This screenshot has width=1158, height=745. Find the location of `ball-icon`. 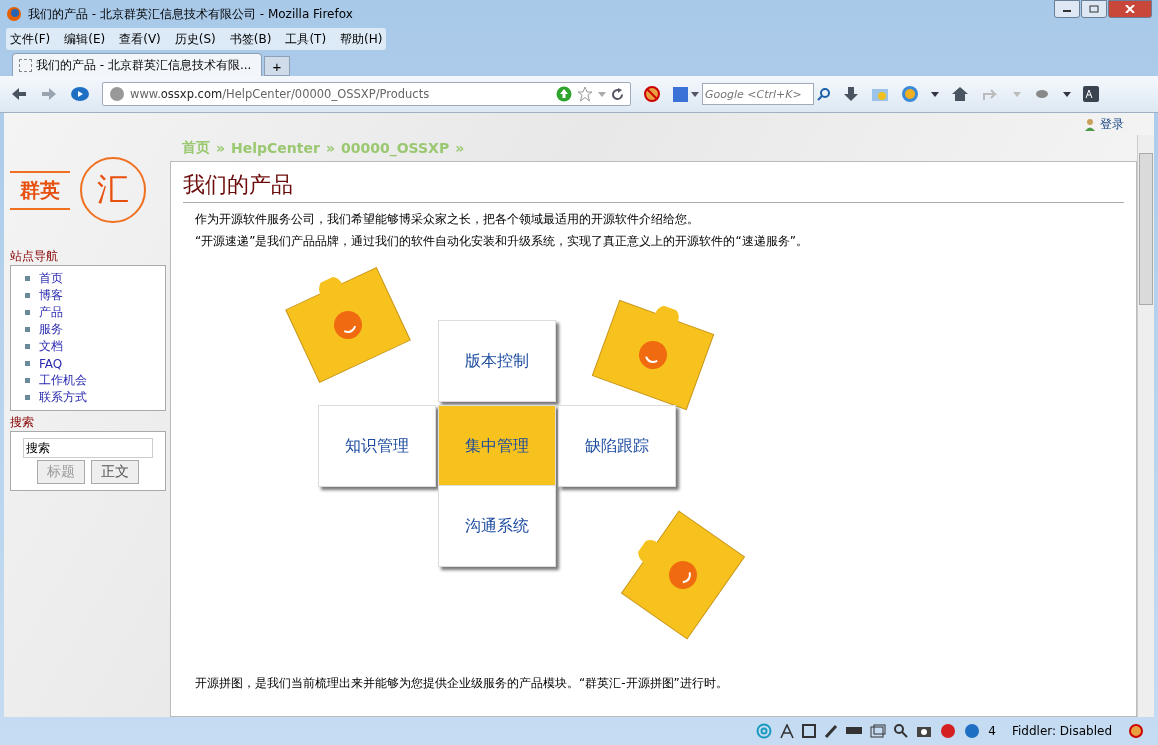

ball-icon is located at coordinates (948, 731).